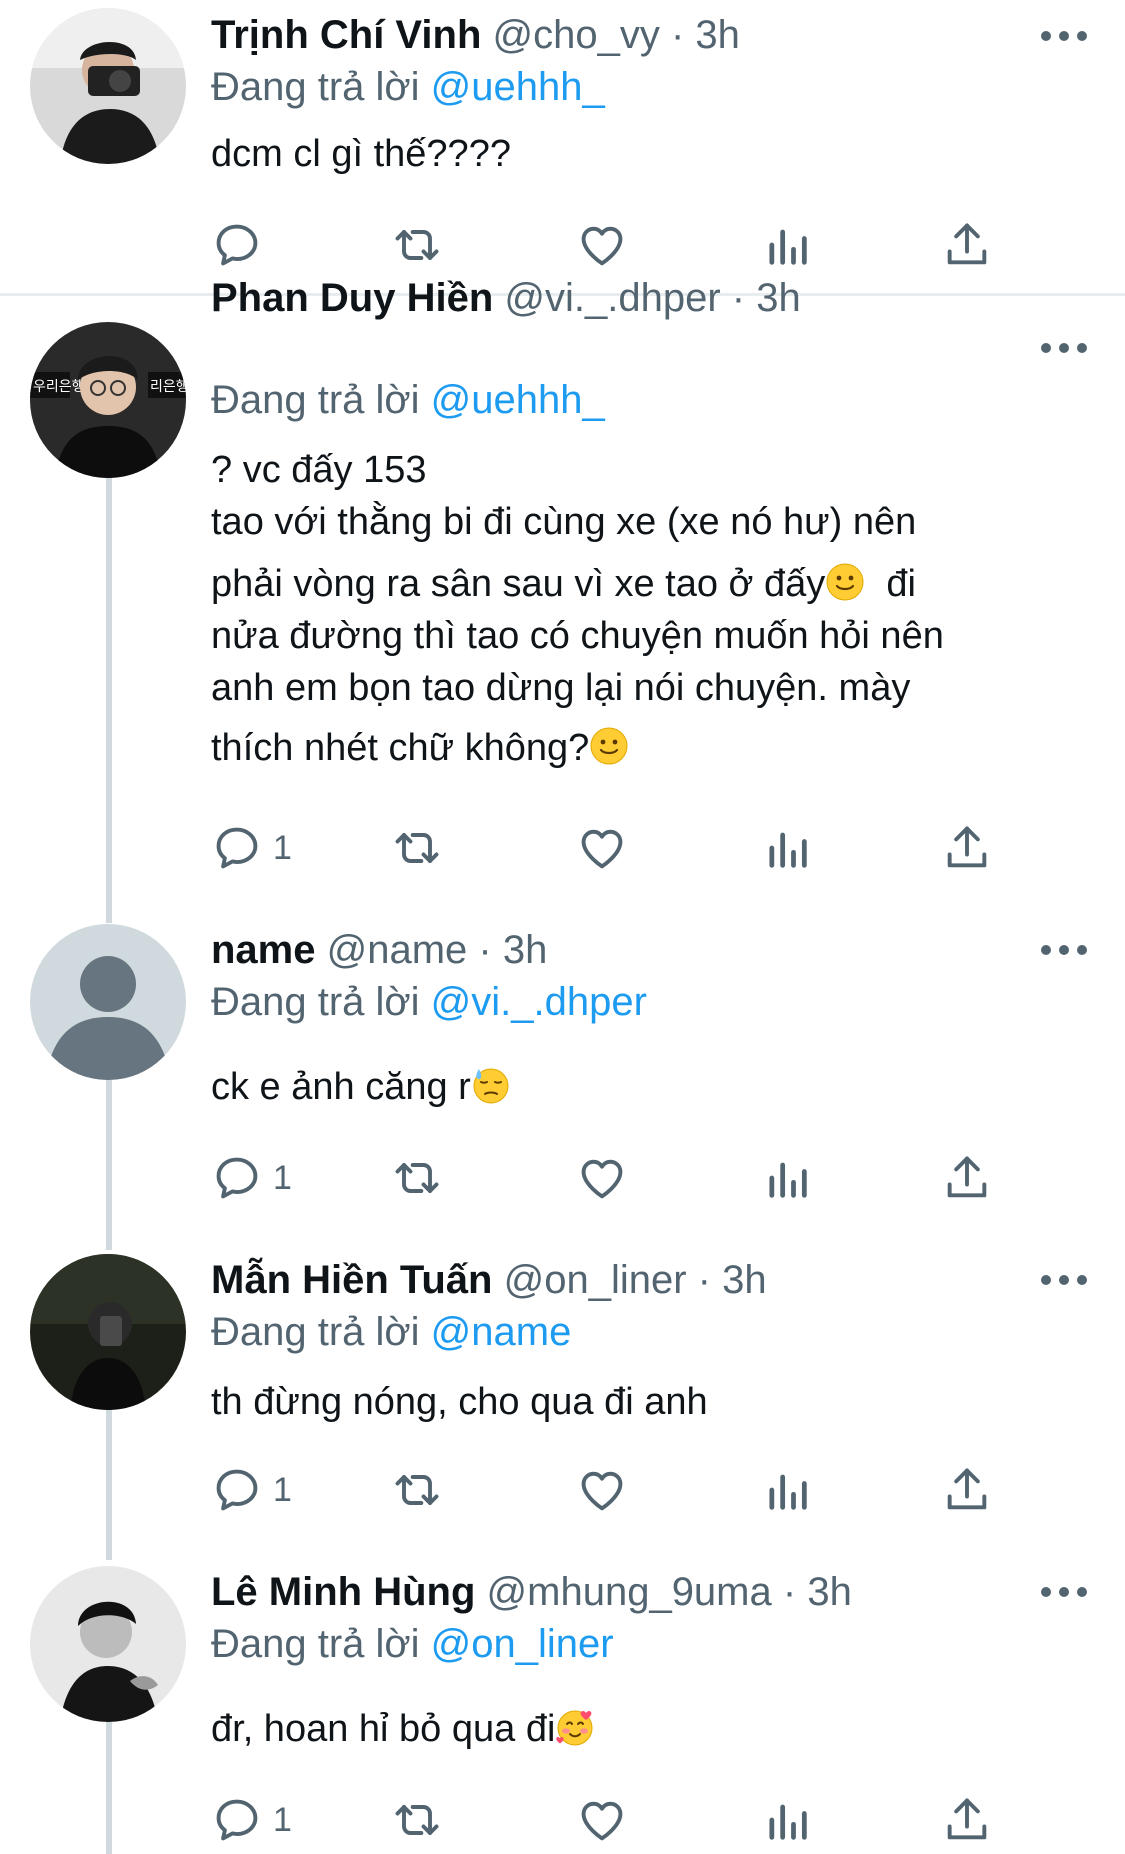 The height and width of the screenshot is (1854, 1125). Describe the element at coordinates (595, 1280) in the screenshot. I see `username: @on_liner` at that location.